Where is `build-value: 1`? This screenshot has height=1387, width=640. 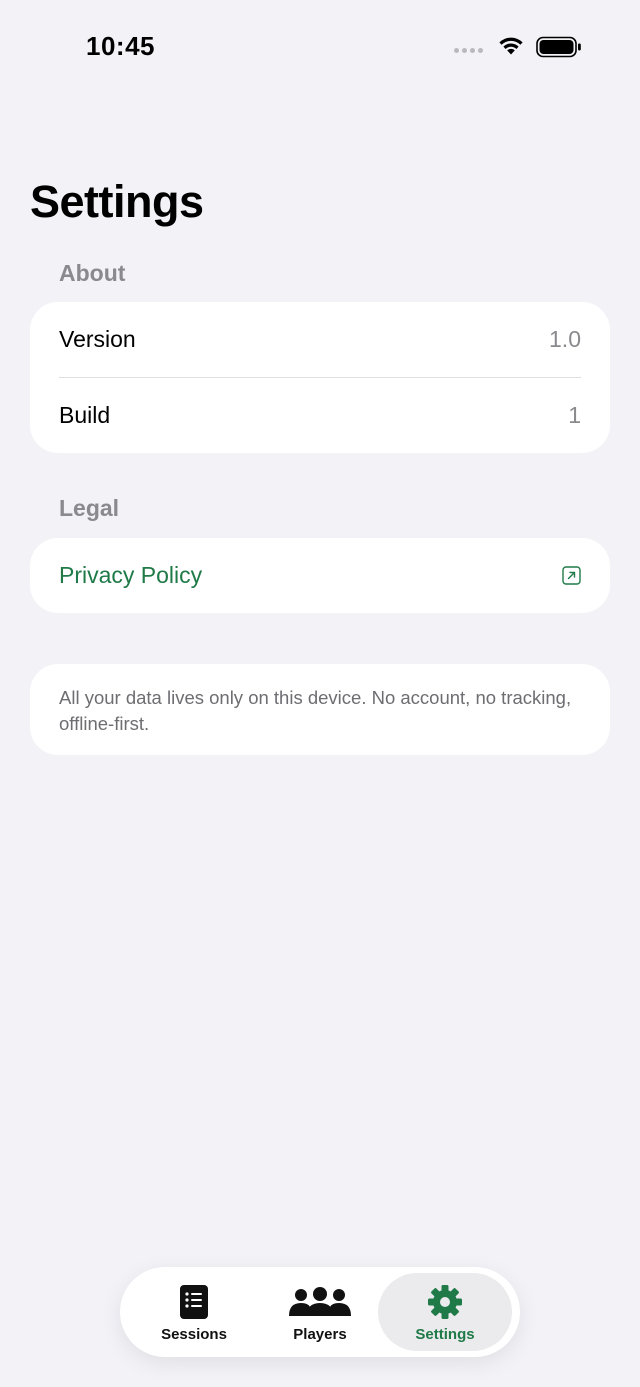 build-value: 1 is located at coordinates (574, 415).